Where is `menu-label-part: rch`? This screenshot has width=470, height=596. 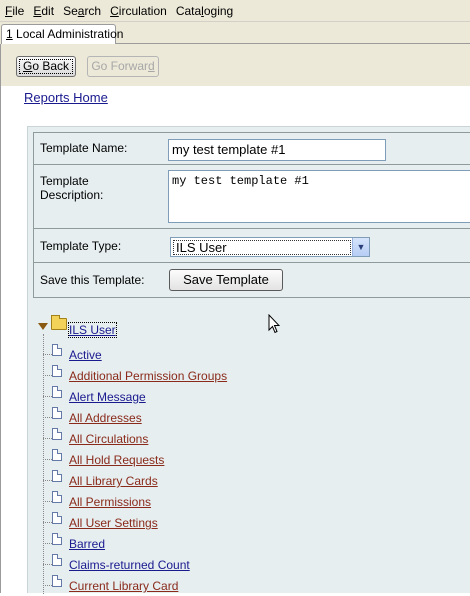 menu-label-part: rch is located at coordinates (93, 10).